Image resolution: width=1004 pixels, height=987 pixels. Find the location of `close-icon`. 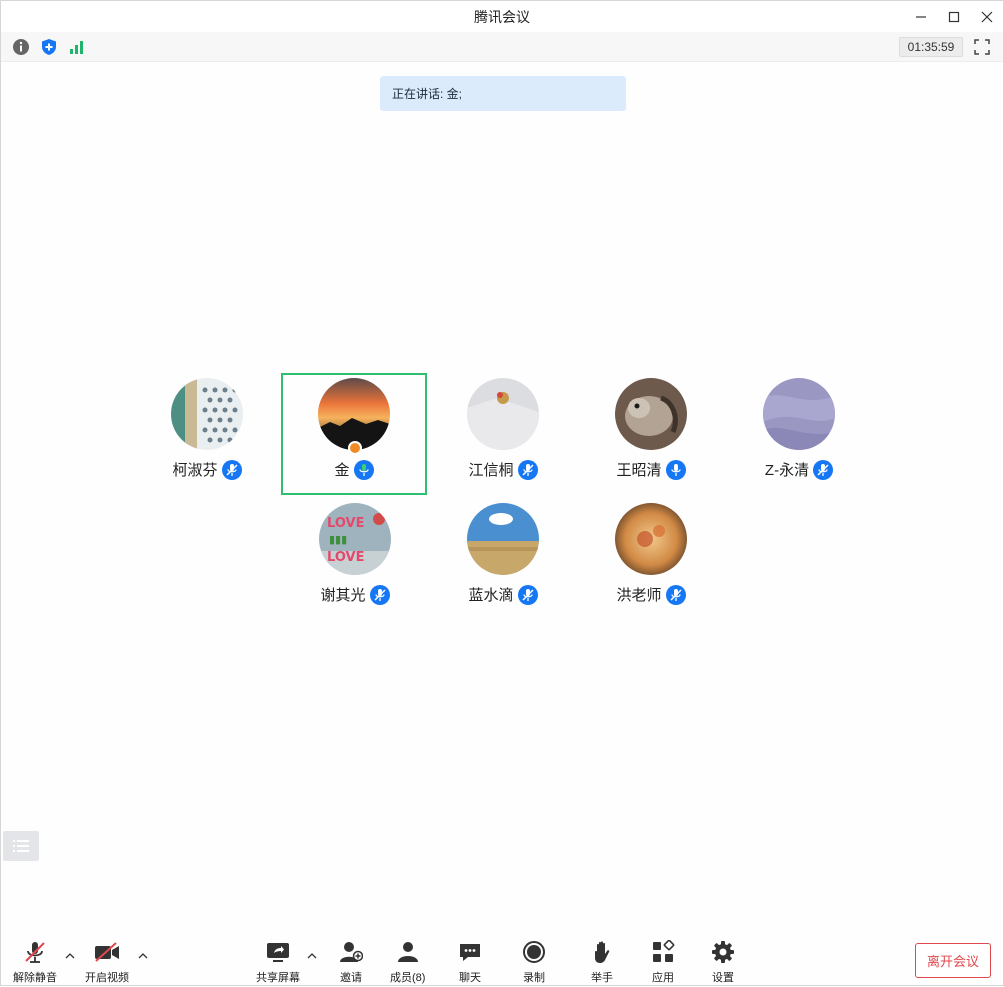

close-icon is located at coordinates (986, 16).